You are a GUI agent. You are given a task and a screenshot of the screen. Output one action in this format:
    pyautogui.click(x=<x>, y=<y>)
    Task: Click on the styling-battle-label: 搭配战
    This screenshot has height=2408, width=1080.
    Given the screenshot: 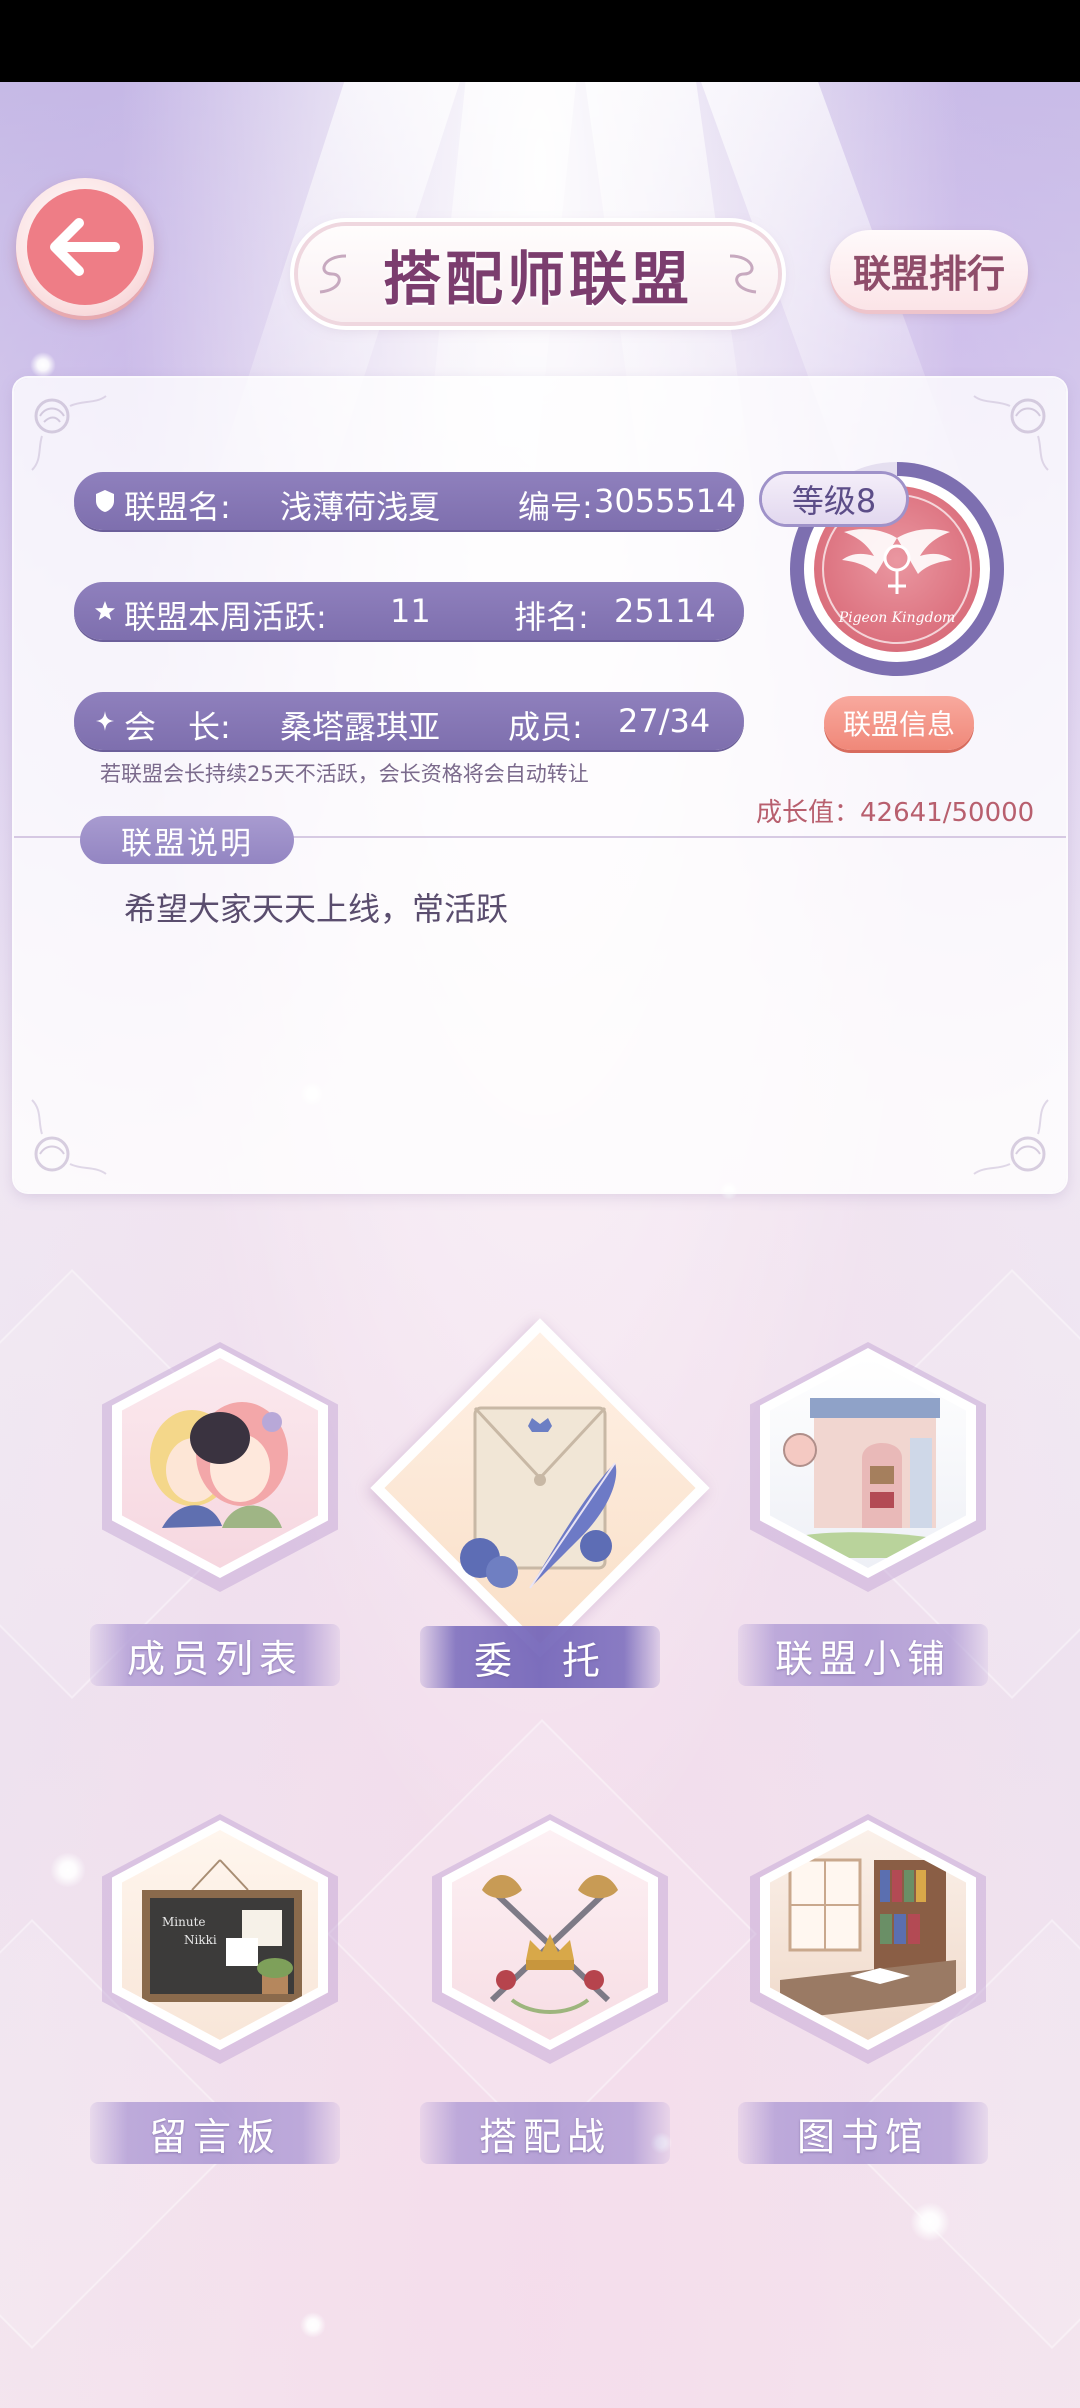 What is the action you would take?
    pyautogui.click(x=545, y=2133)
    